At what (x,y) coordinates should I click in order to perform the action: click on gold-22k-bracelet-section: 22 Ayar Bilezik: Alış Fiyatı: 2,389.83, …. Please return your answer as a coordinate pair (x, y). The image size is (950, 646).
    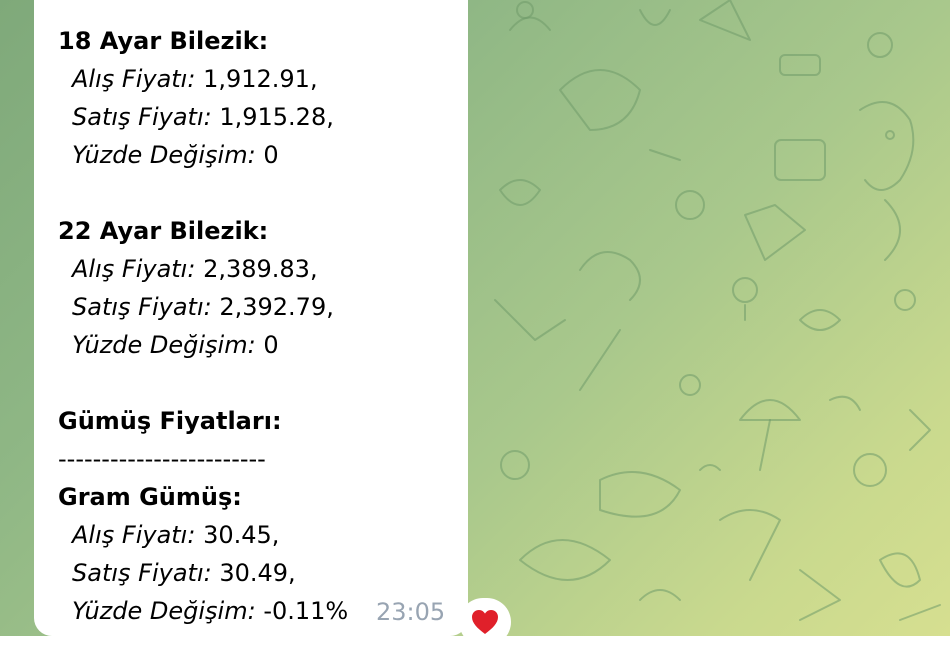
    Looking at the image, I should click on (263, 288).